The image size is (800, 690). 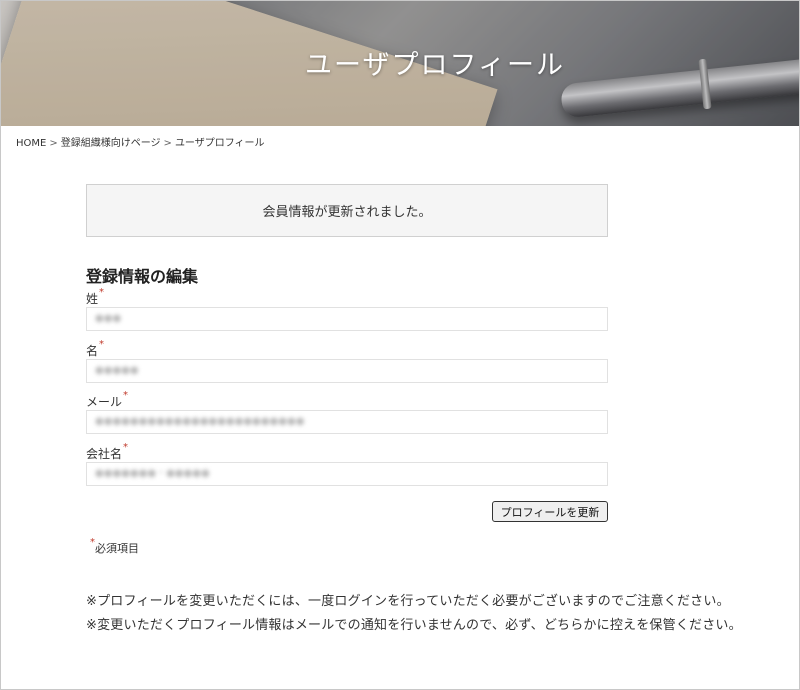 What do you see at coordinates (347, 474) in the screenshot?
I see `company-input` at bounding box center [347, 474].